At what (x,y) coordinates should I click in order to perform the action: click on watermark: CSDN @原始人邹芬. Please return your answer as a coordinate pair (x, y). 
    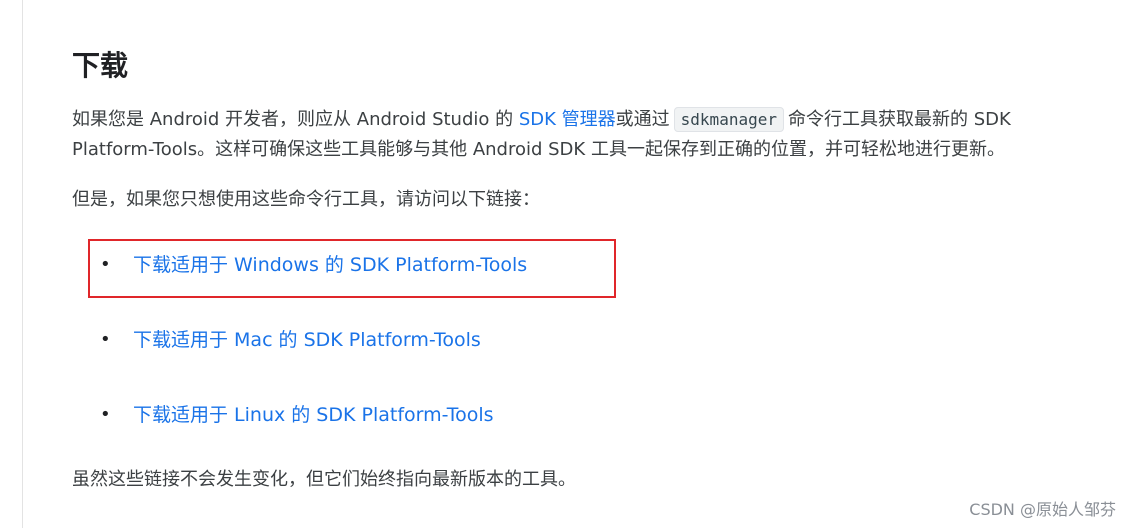
    Looking at the image, I should click on (1042, 509).